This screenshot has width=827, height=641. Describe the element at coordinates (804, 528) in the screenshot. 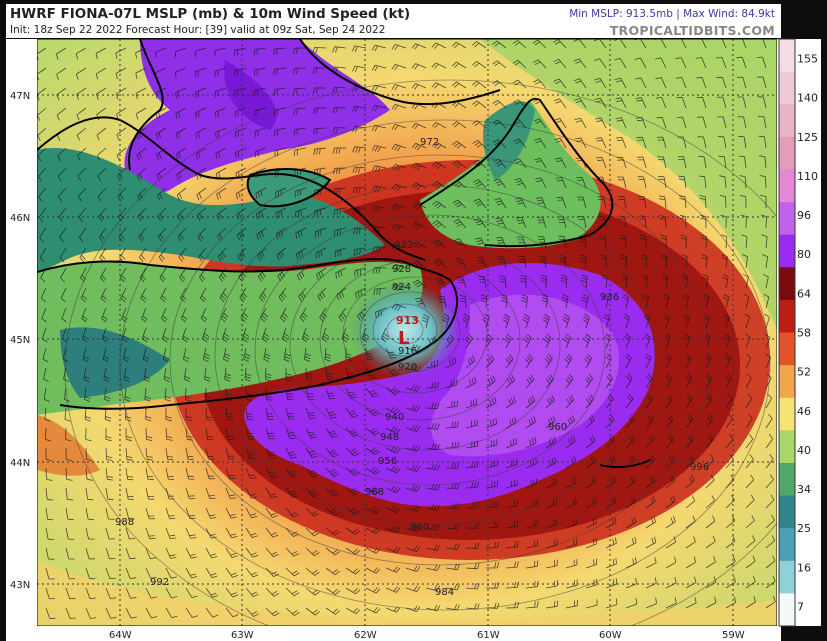

I see `colorbar-tick-label: 25` at that location.